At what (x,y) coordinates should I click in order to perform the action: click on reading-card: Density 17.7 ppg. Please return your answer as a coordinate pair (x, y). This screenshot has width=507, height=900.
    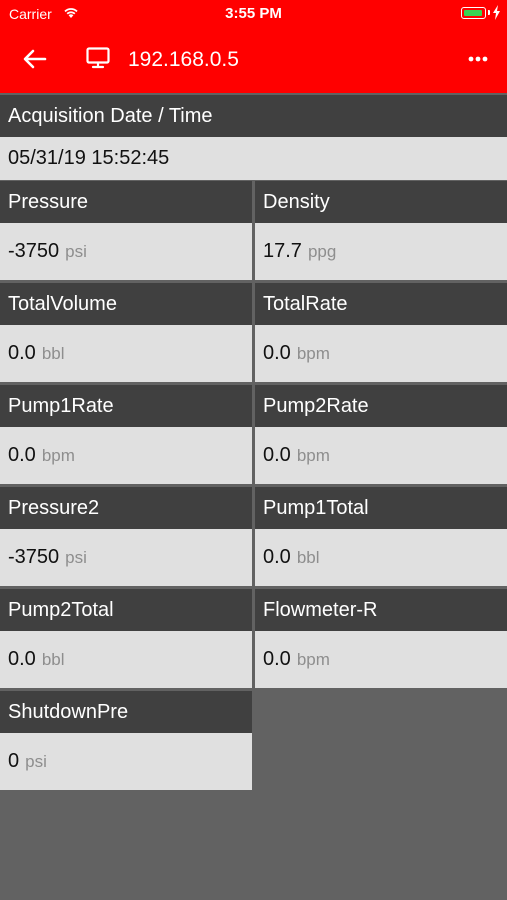
    Looking at the image, I should click on (381, 230).